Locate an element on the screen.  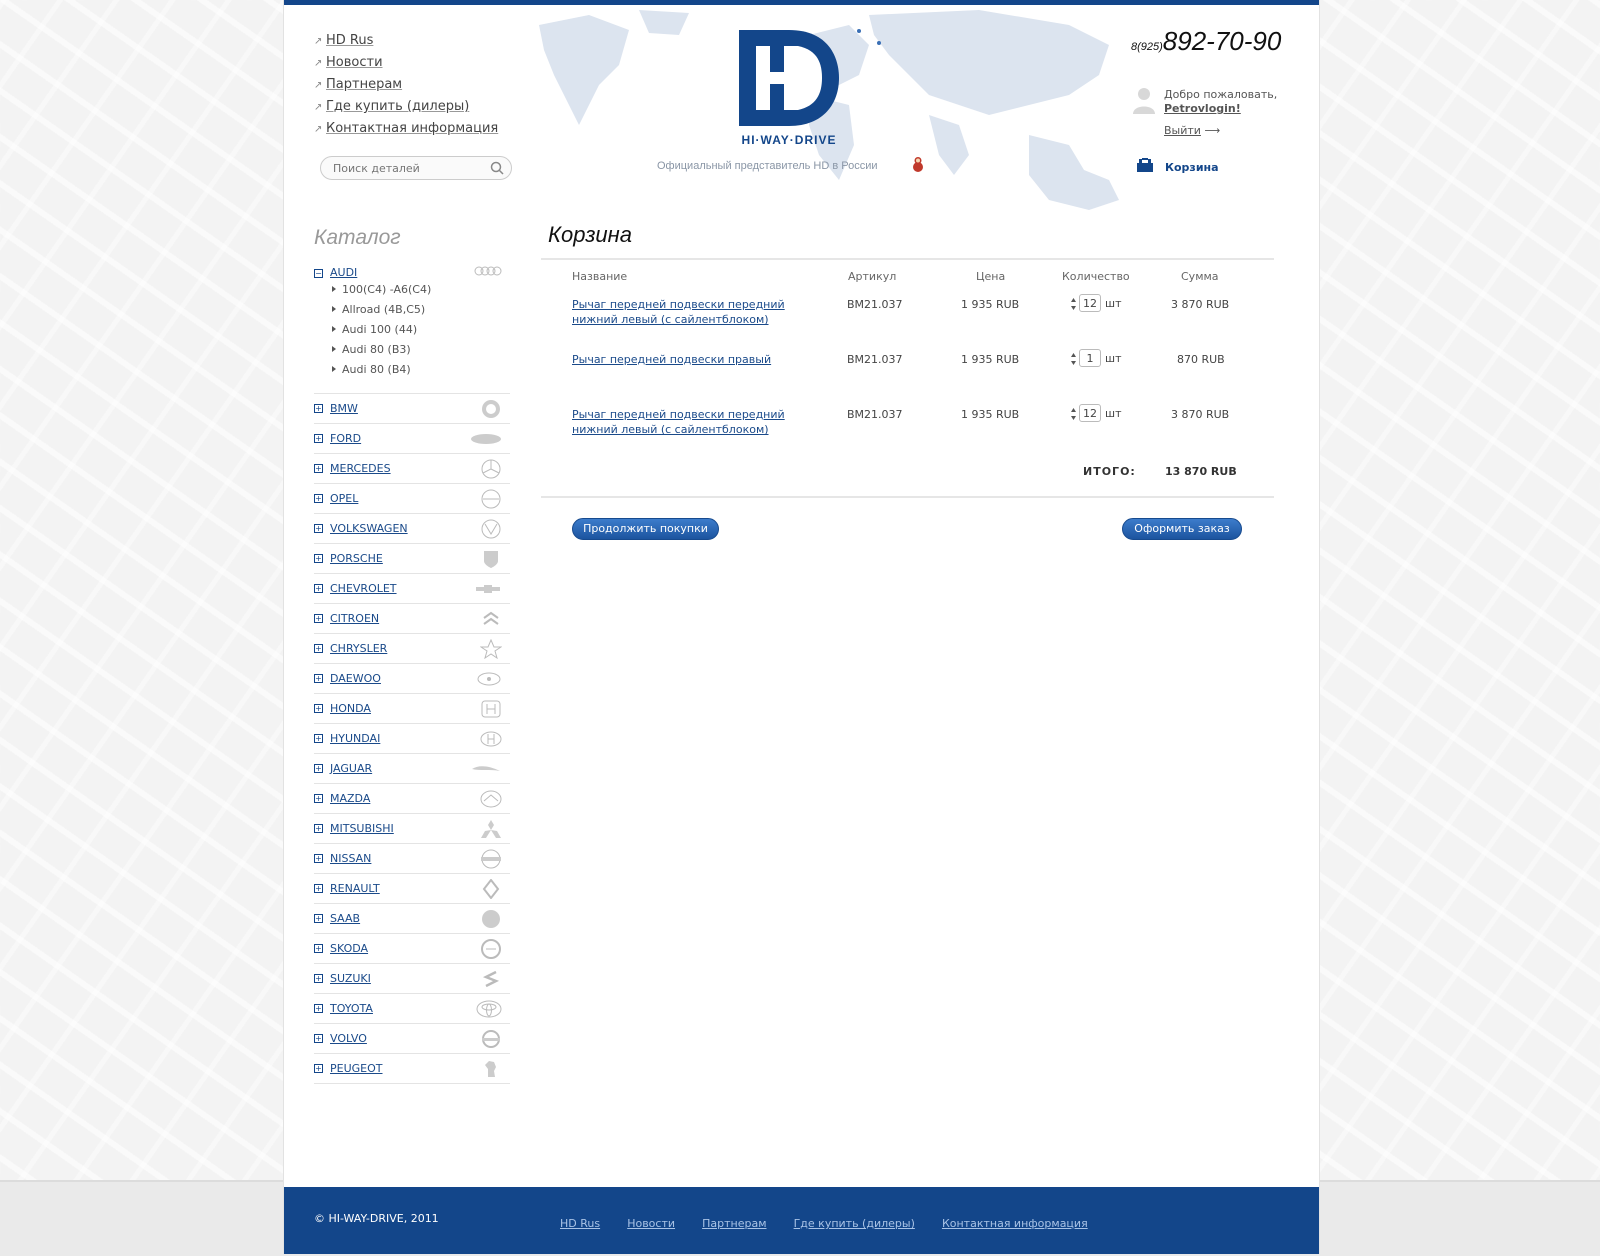
catalog-brand: + HYUNDAI is located at coordinates (412, 739).